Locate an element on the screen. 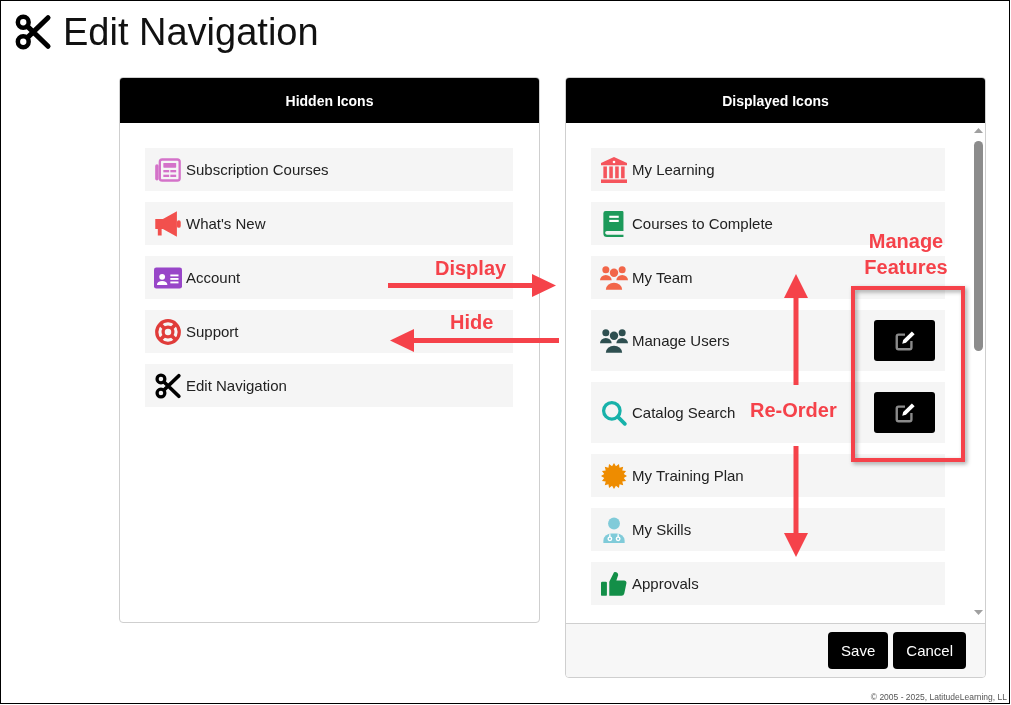  item-label: Courses to Complete is located at coordinates (702, 223).